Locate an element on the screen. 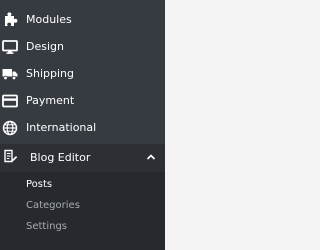  sidebar-item-modules: Modules is located at coordinates (82, 19).